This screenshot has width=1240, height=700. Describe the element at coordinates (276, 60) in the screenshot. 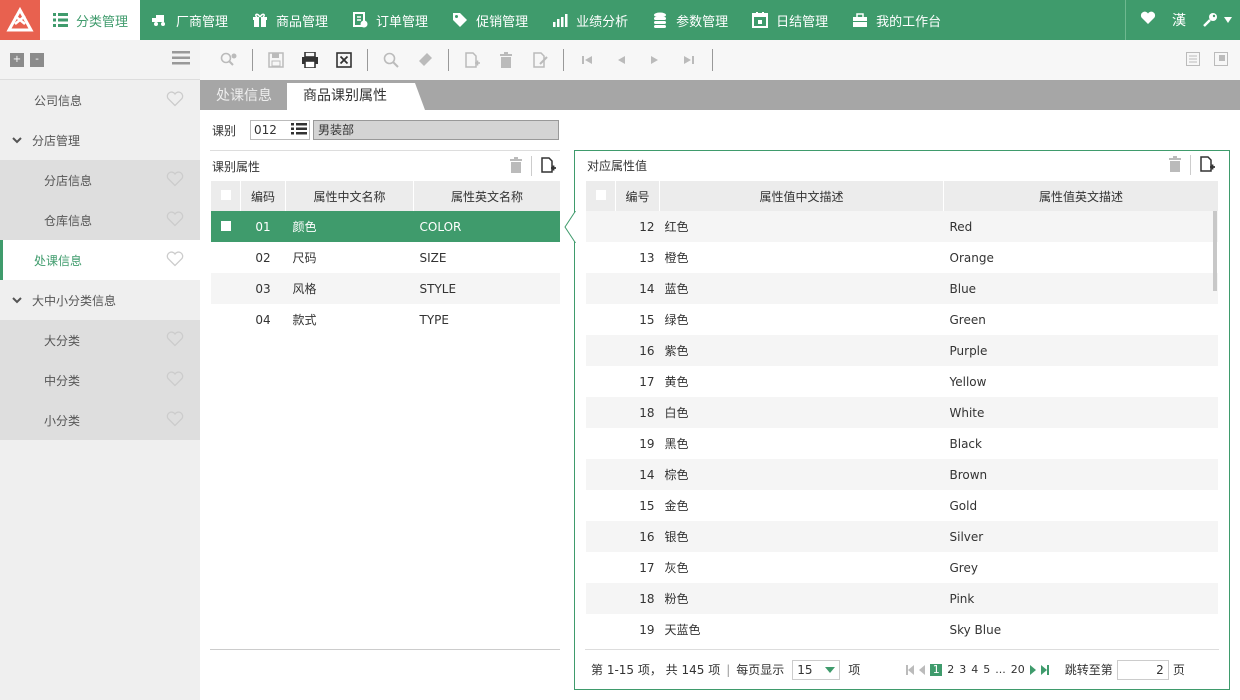

I see `save-icon` at that location.